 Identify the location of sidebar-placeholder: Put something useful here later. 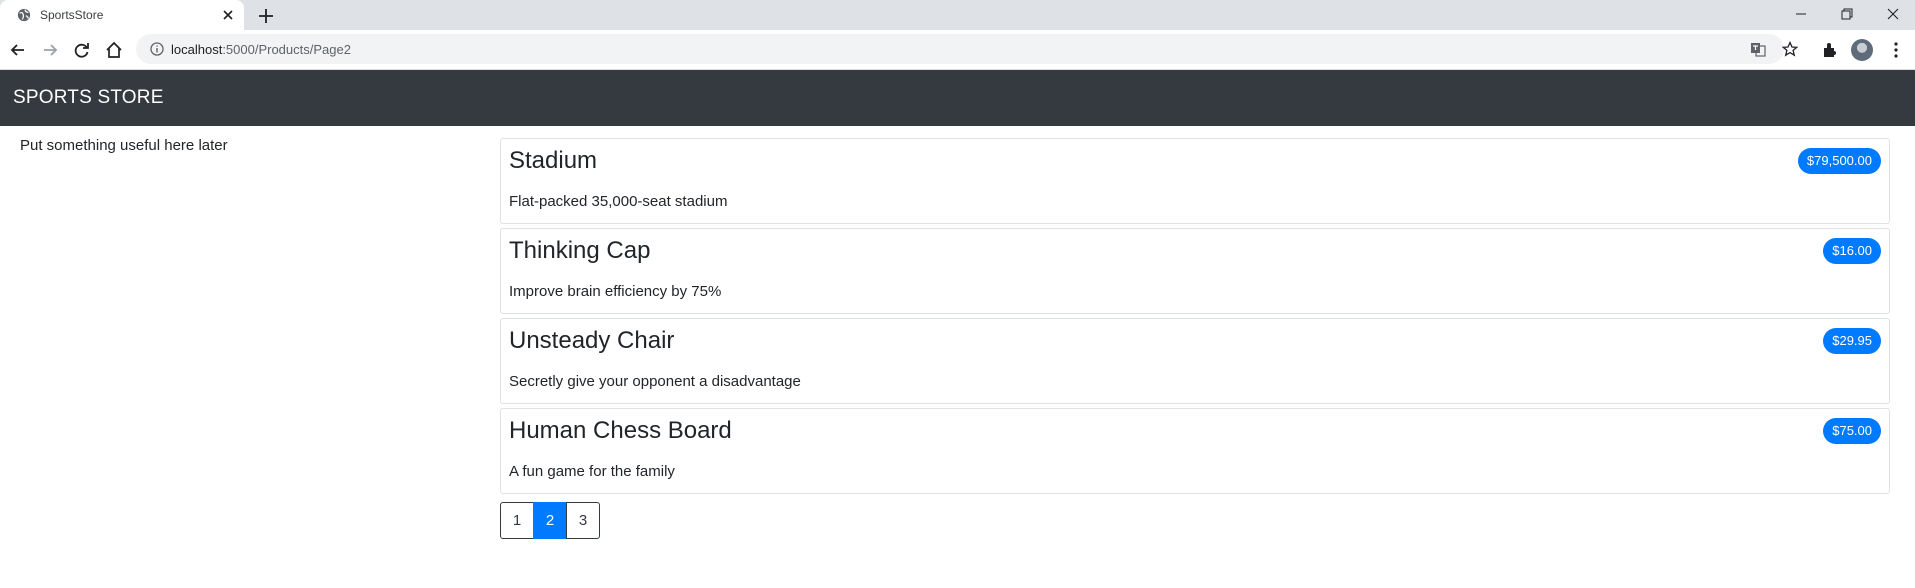
(124, 145).